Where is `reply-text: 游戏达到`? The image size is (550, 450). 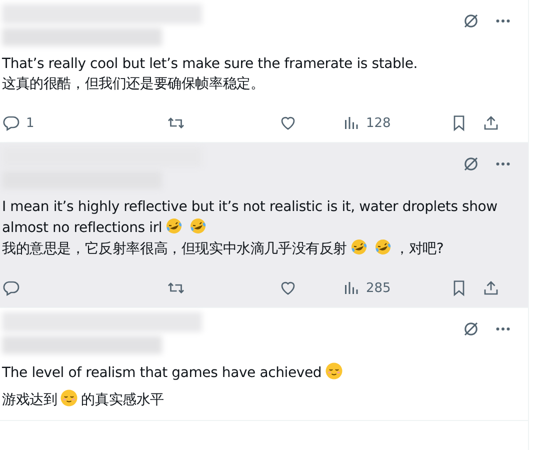 reply-text: 游戏达到 is located at coordinates (30, 400).